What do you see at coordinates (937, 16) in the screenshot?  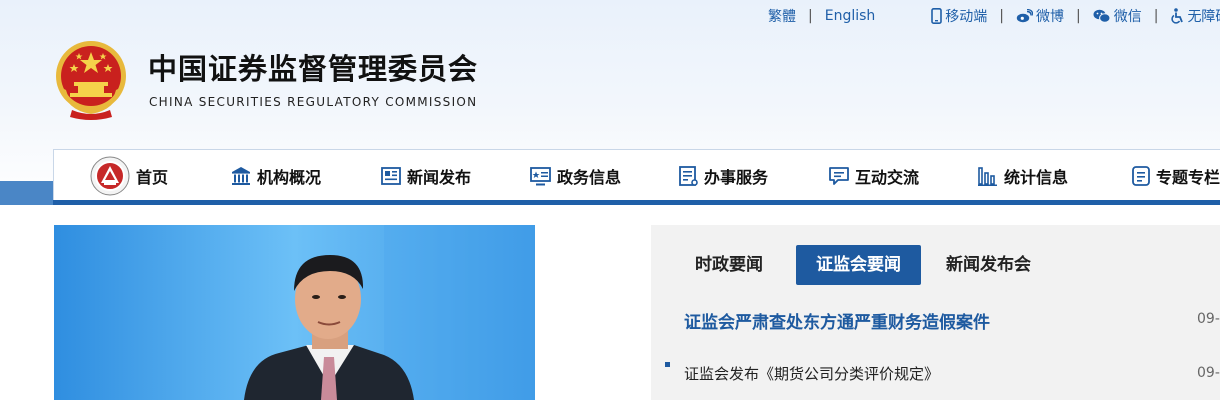 I see `mobile-phone-icon` at bounding box center [937, 16].